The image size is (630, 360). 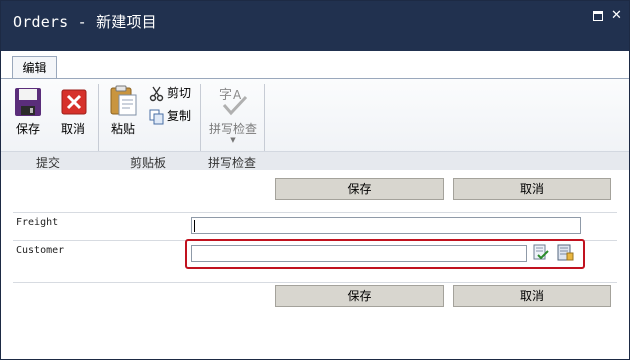 I want to click on scissors-icon, so click(x=156, y=93).